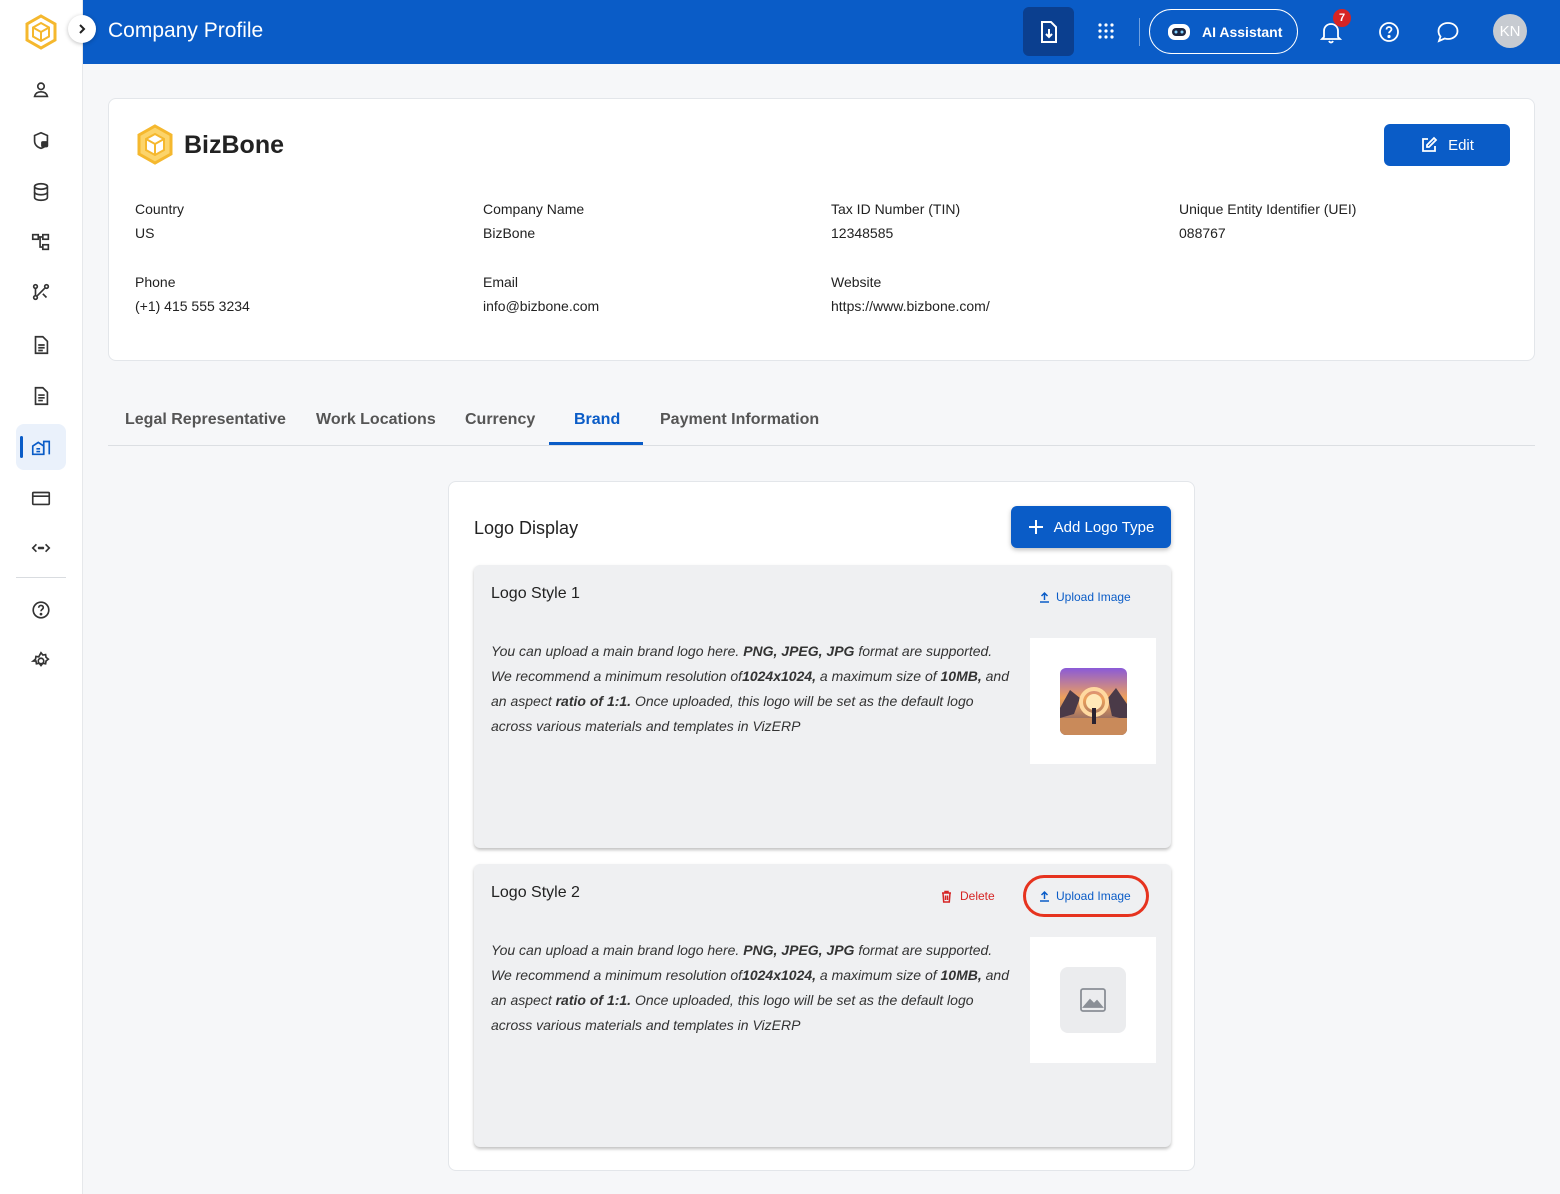 This screenshot has width=1560, height=1194. Describe the element at coordinates (541, 294) in the screenshot. I see `field-email: Email info@bizbone.com` at that location.